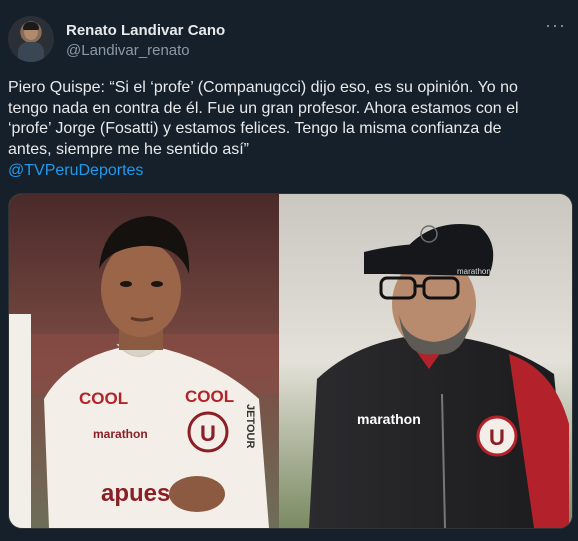 This screenshot has width=578, height=541. Describe the element at coordinates (208, 433) in the screenshot. I see `left-crest: U` at that location.